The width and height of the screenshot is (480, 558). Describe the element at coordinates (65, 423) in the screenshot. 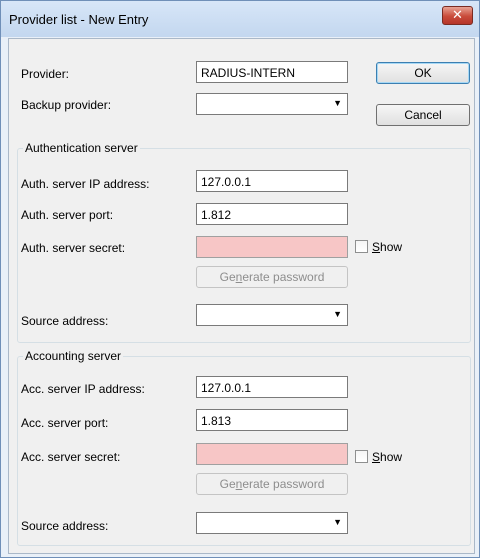

I see `acc-port-label: Acc. server port:` at that location.